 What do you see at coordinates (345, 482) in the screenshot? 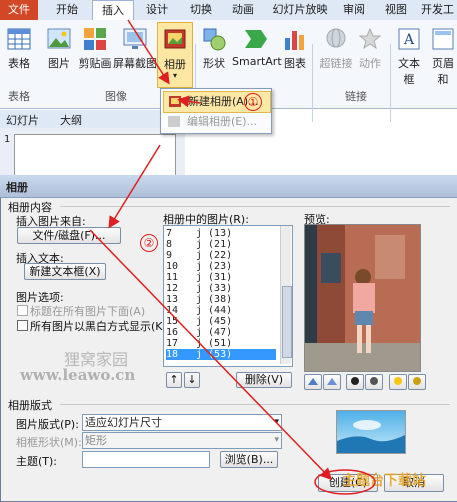
I see `create-highlight-circle` at bounding box center [345, 482].